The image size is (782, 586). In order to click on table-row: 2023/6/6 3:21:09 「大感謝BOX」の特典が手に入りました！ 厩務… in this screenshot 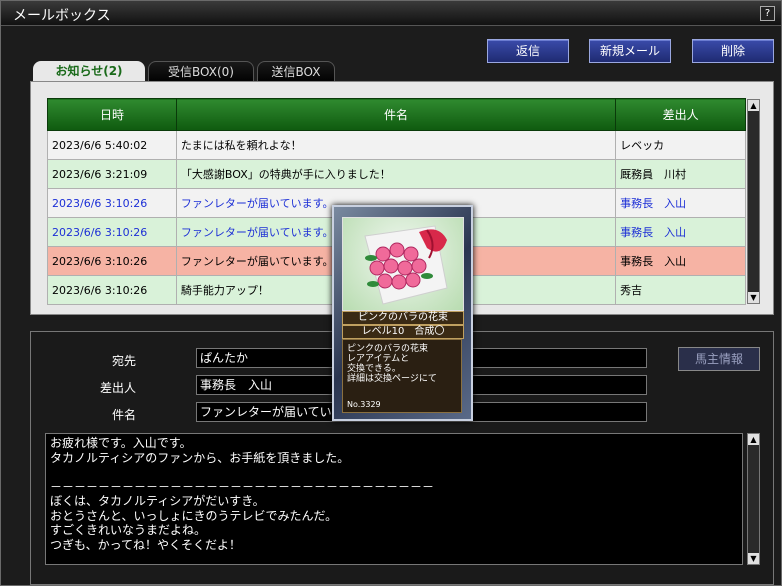, I will do `click(396, 174)`.